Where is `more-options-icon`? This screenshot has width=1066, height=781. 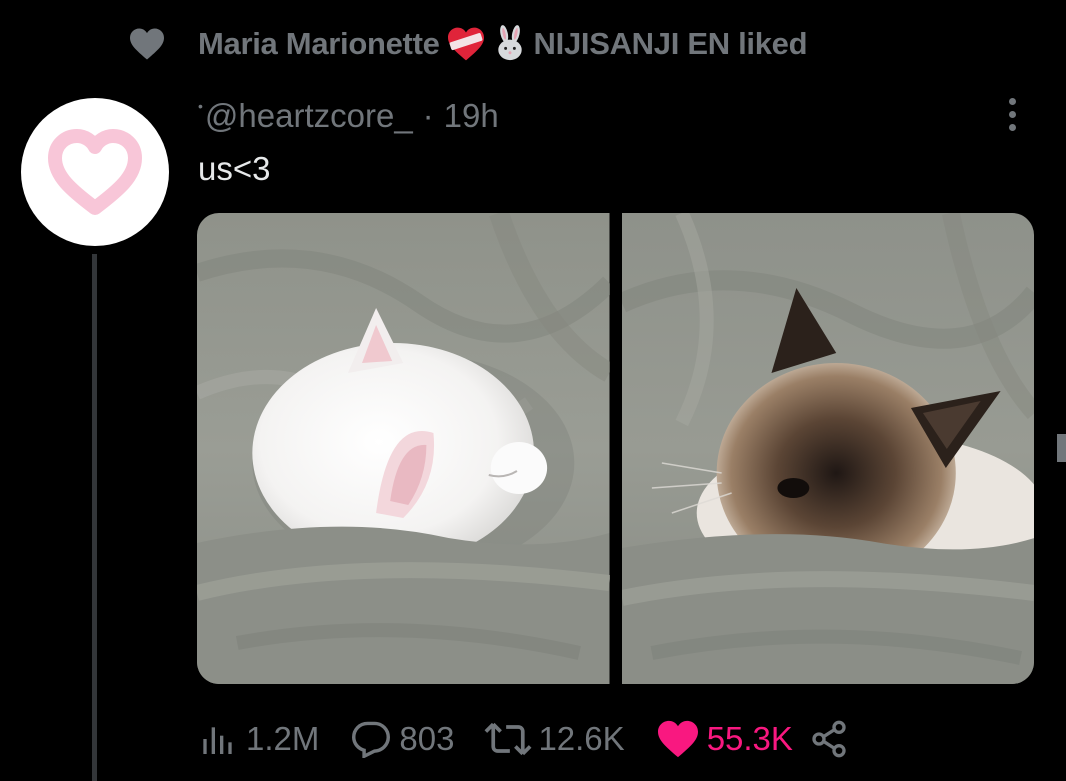 more-options-icon is located at coordinates (1012, 114).